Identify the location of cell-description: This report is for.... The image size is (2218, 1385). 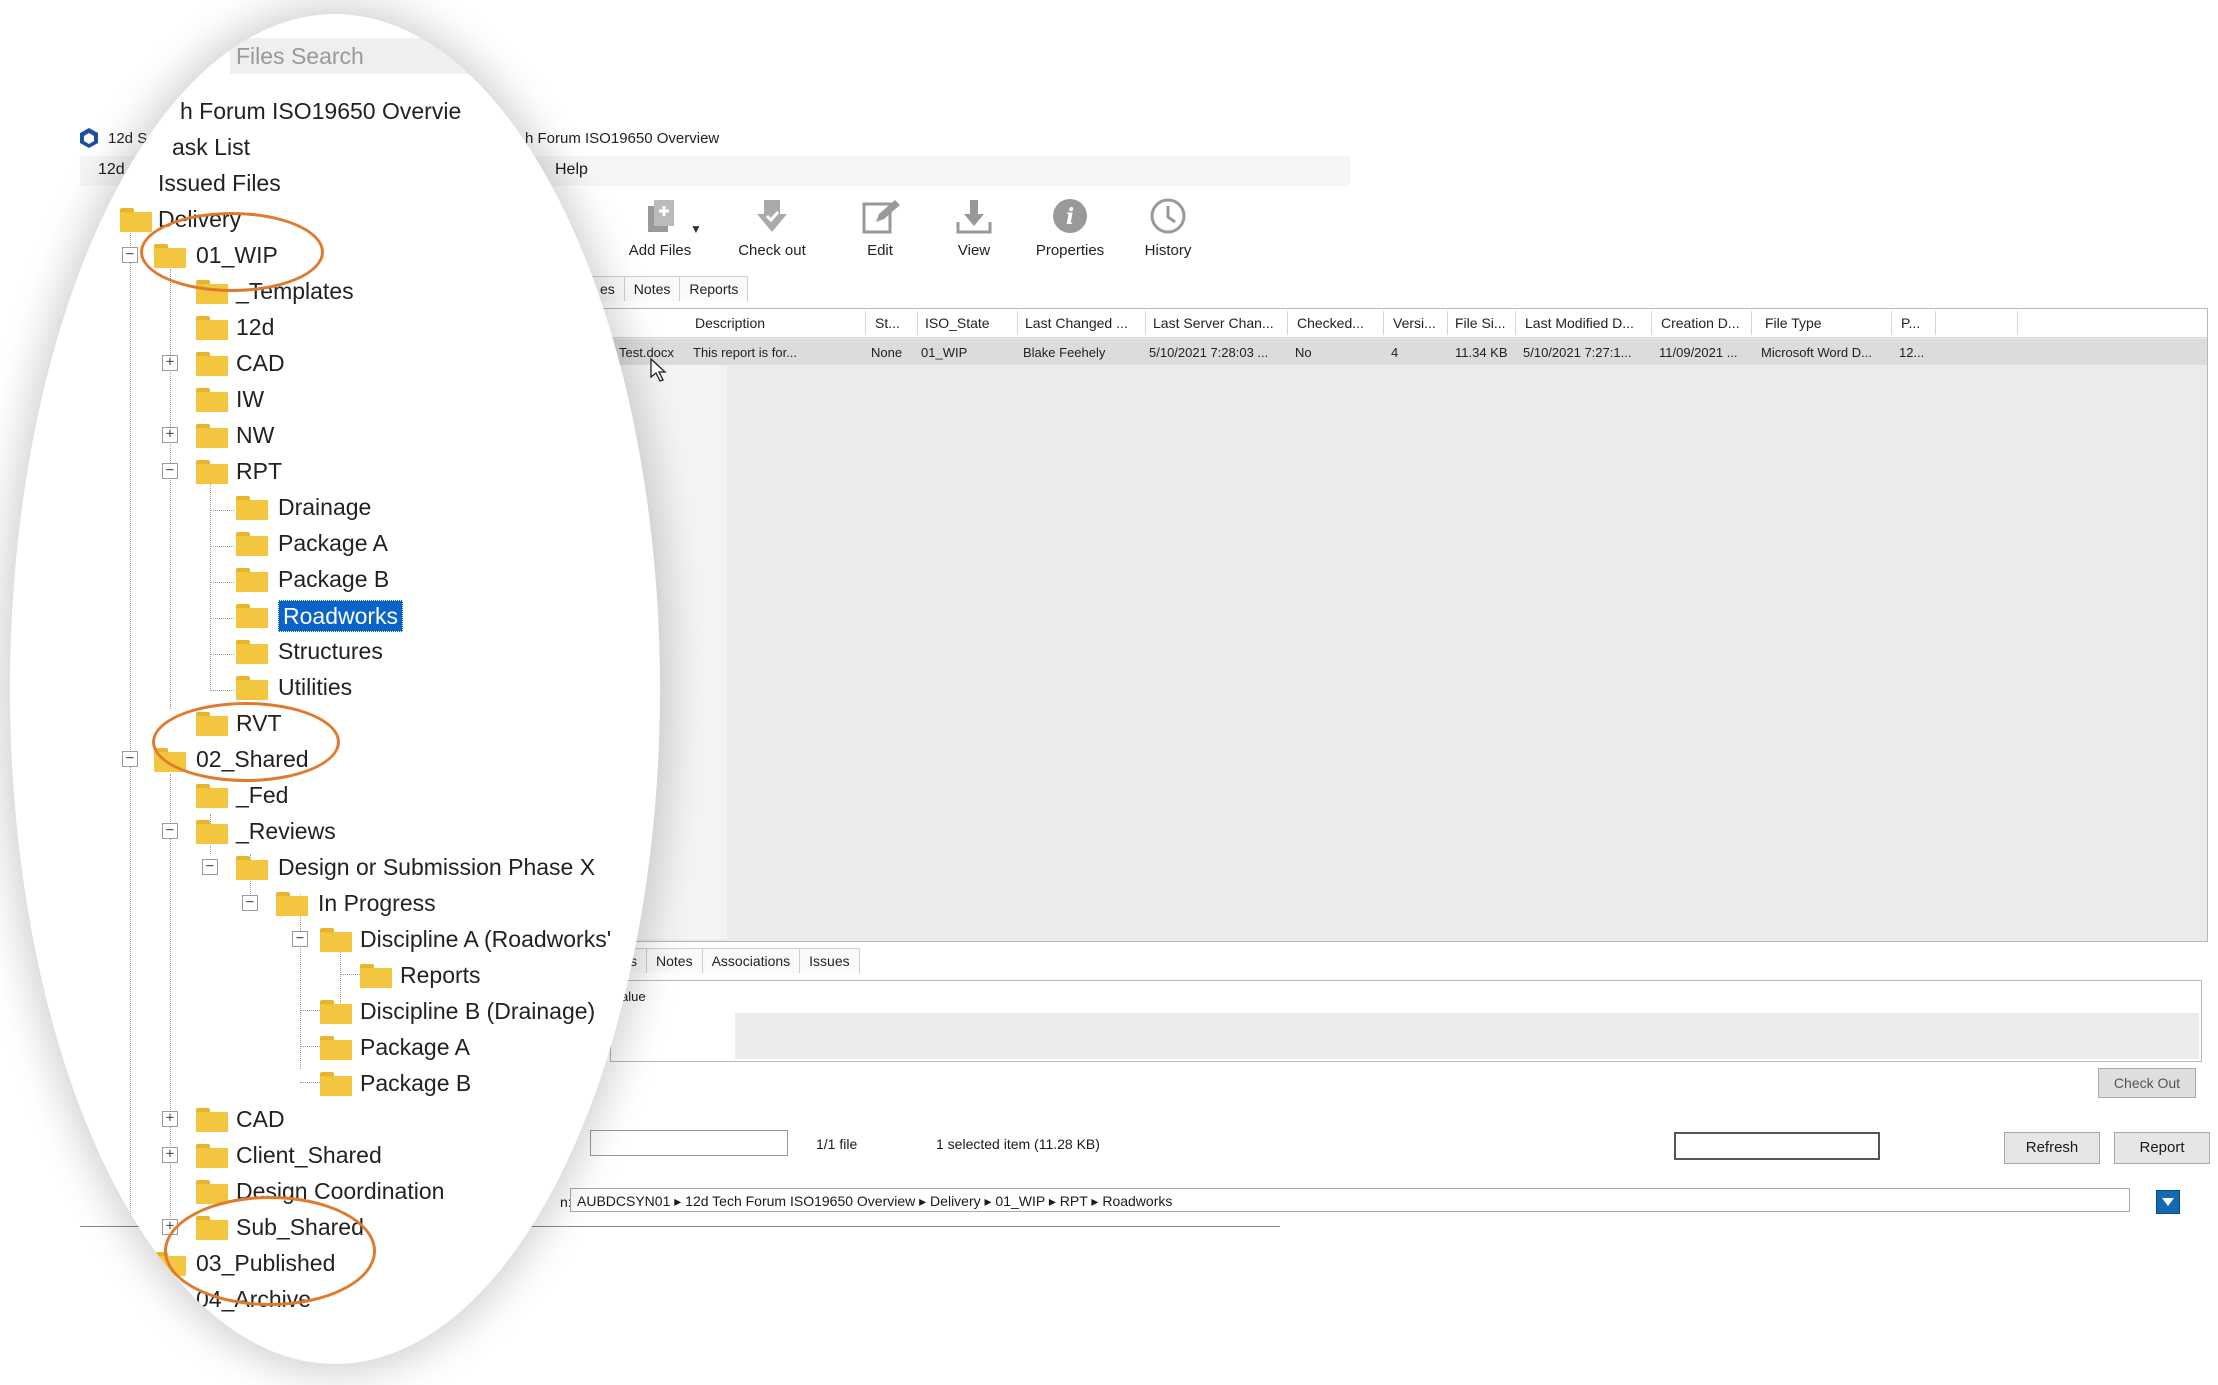
(745, 352).